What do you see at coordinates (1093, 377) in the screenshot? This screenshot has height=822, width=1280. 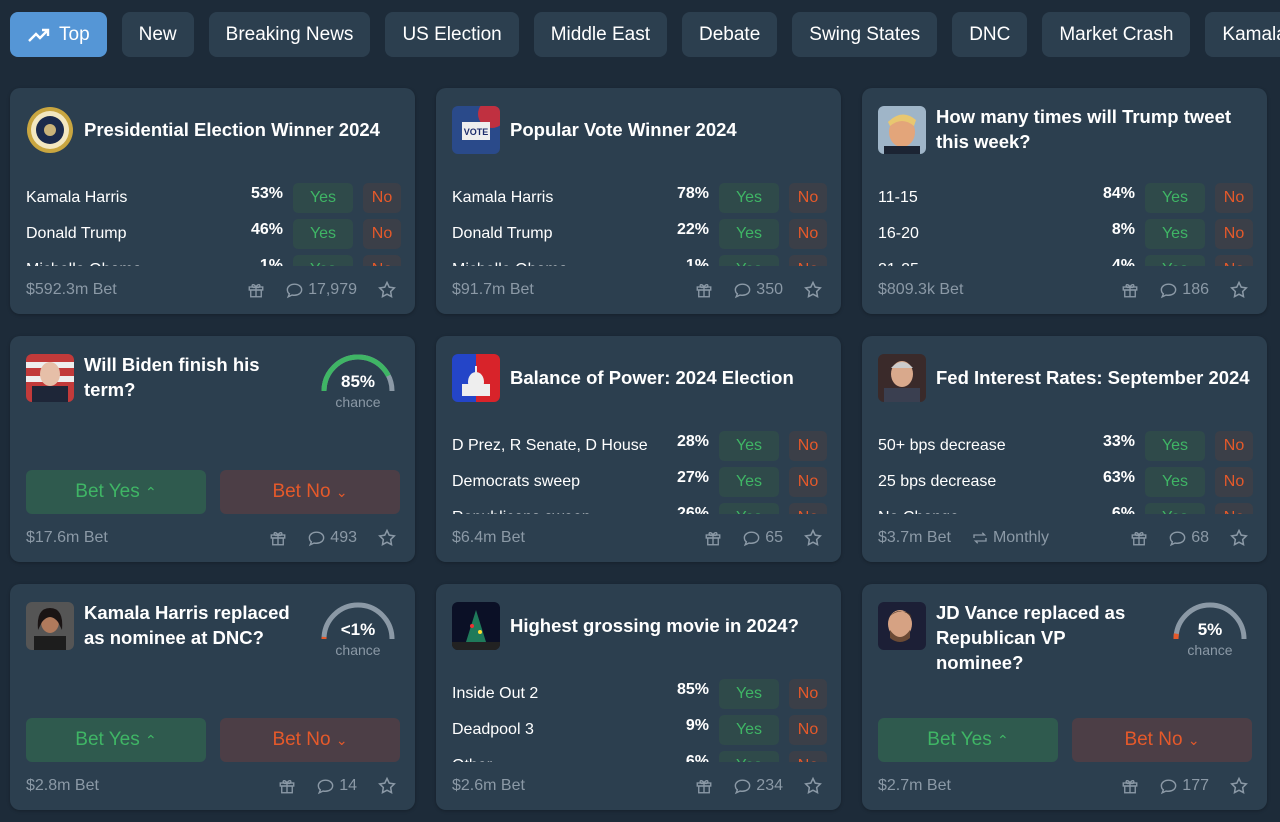 I see `market-title: Fed Interest Rates: September 2024` at bounding box center [1093, 377].